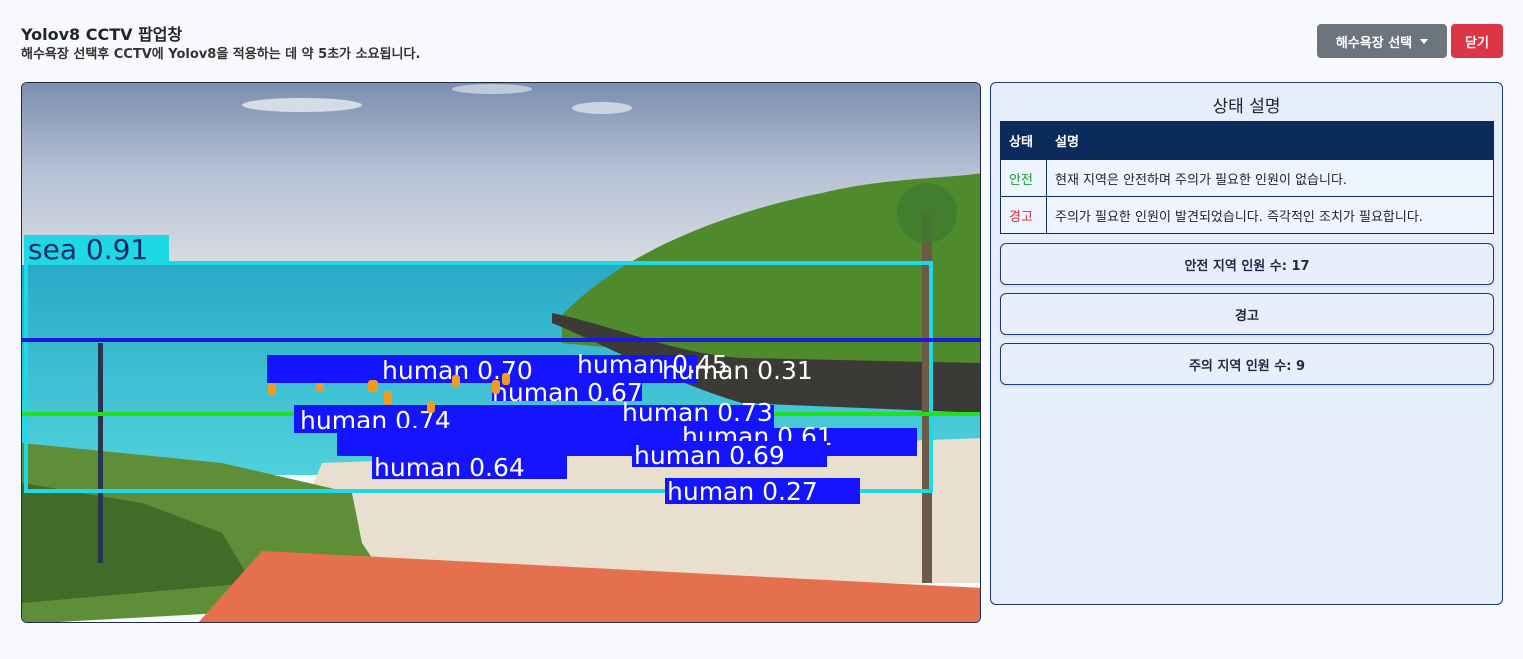 This screenshot has height=659, width=1523. I want to click on table-row: 경고 주의가 필요한 인원이 발견되었습니다. 즉각적인 조치가 필요합니다., so click(1247, 215).